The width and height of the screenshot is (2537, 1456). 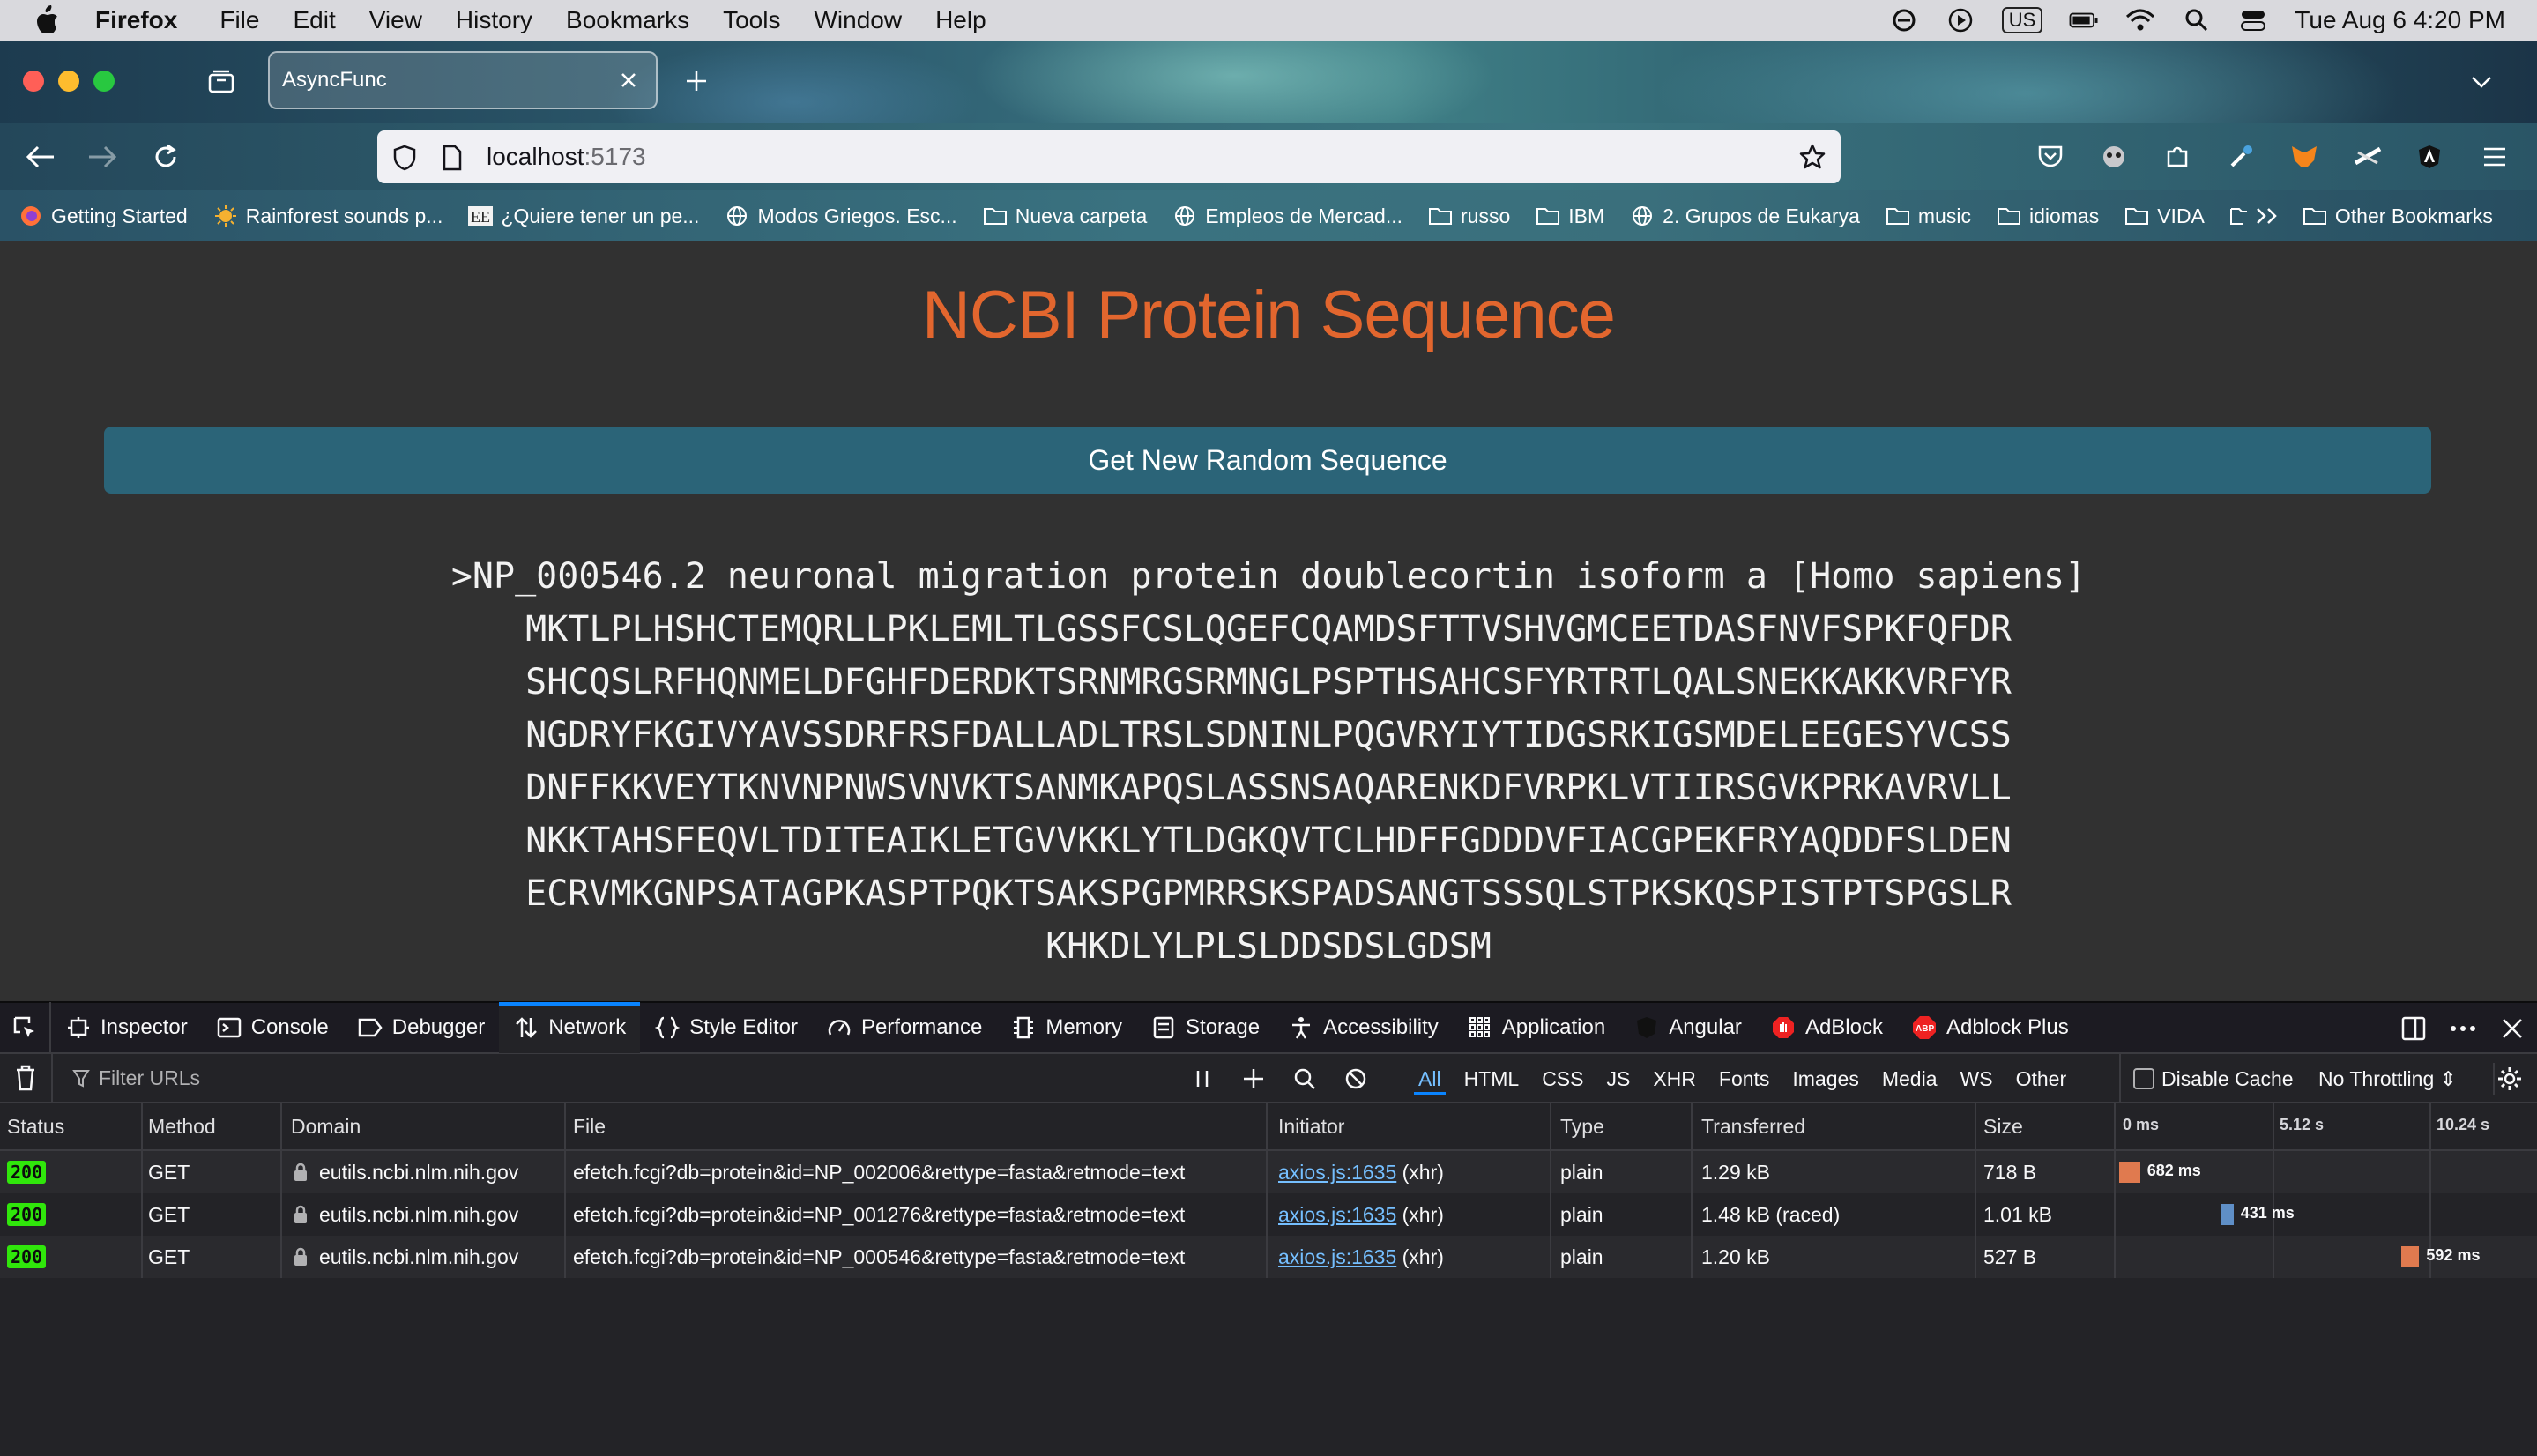 What do you see at coordinates (102, 157) in the screenshot?
I see `forward-arrow-icon` at bounding box center [102, 157].